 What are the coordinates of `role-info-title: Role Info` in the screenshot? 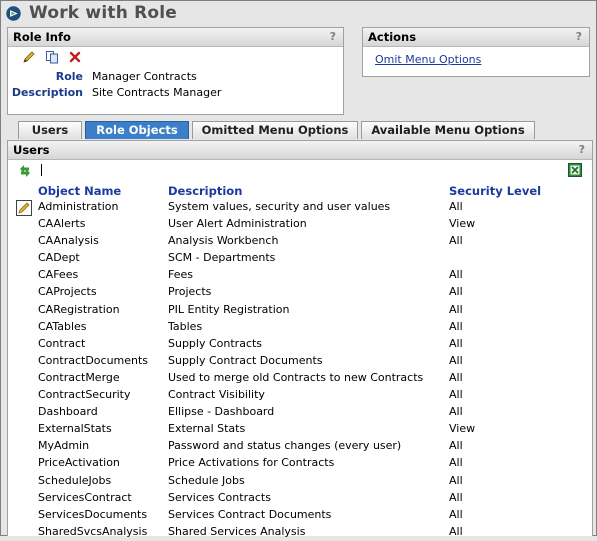 It's located at (42, 37).